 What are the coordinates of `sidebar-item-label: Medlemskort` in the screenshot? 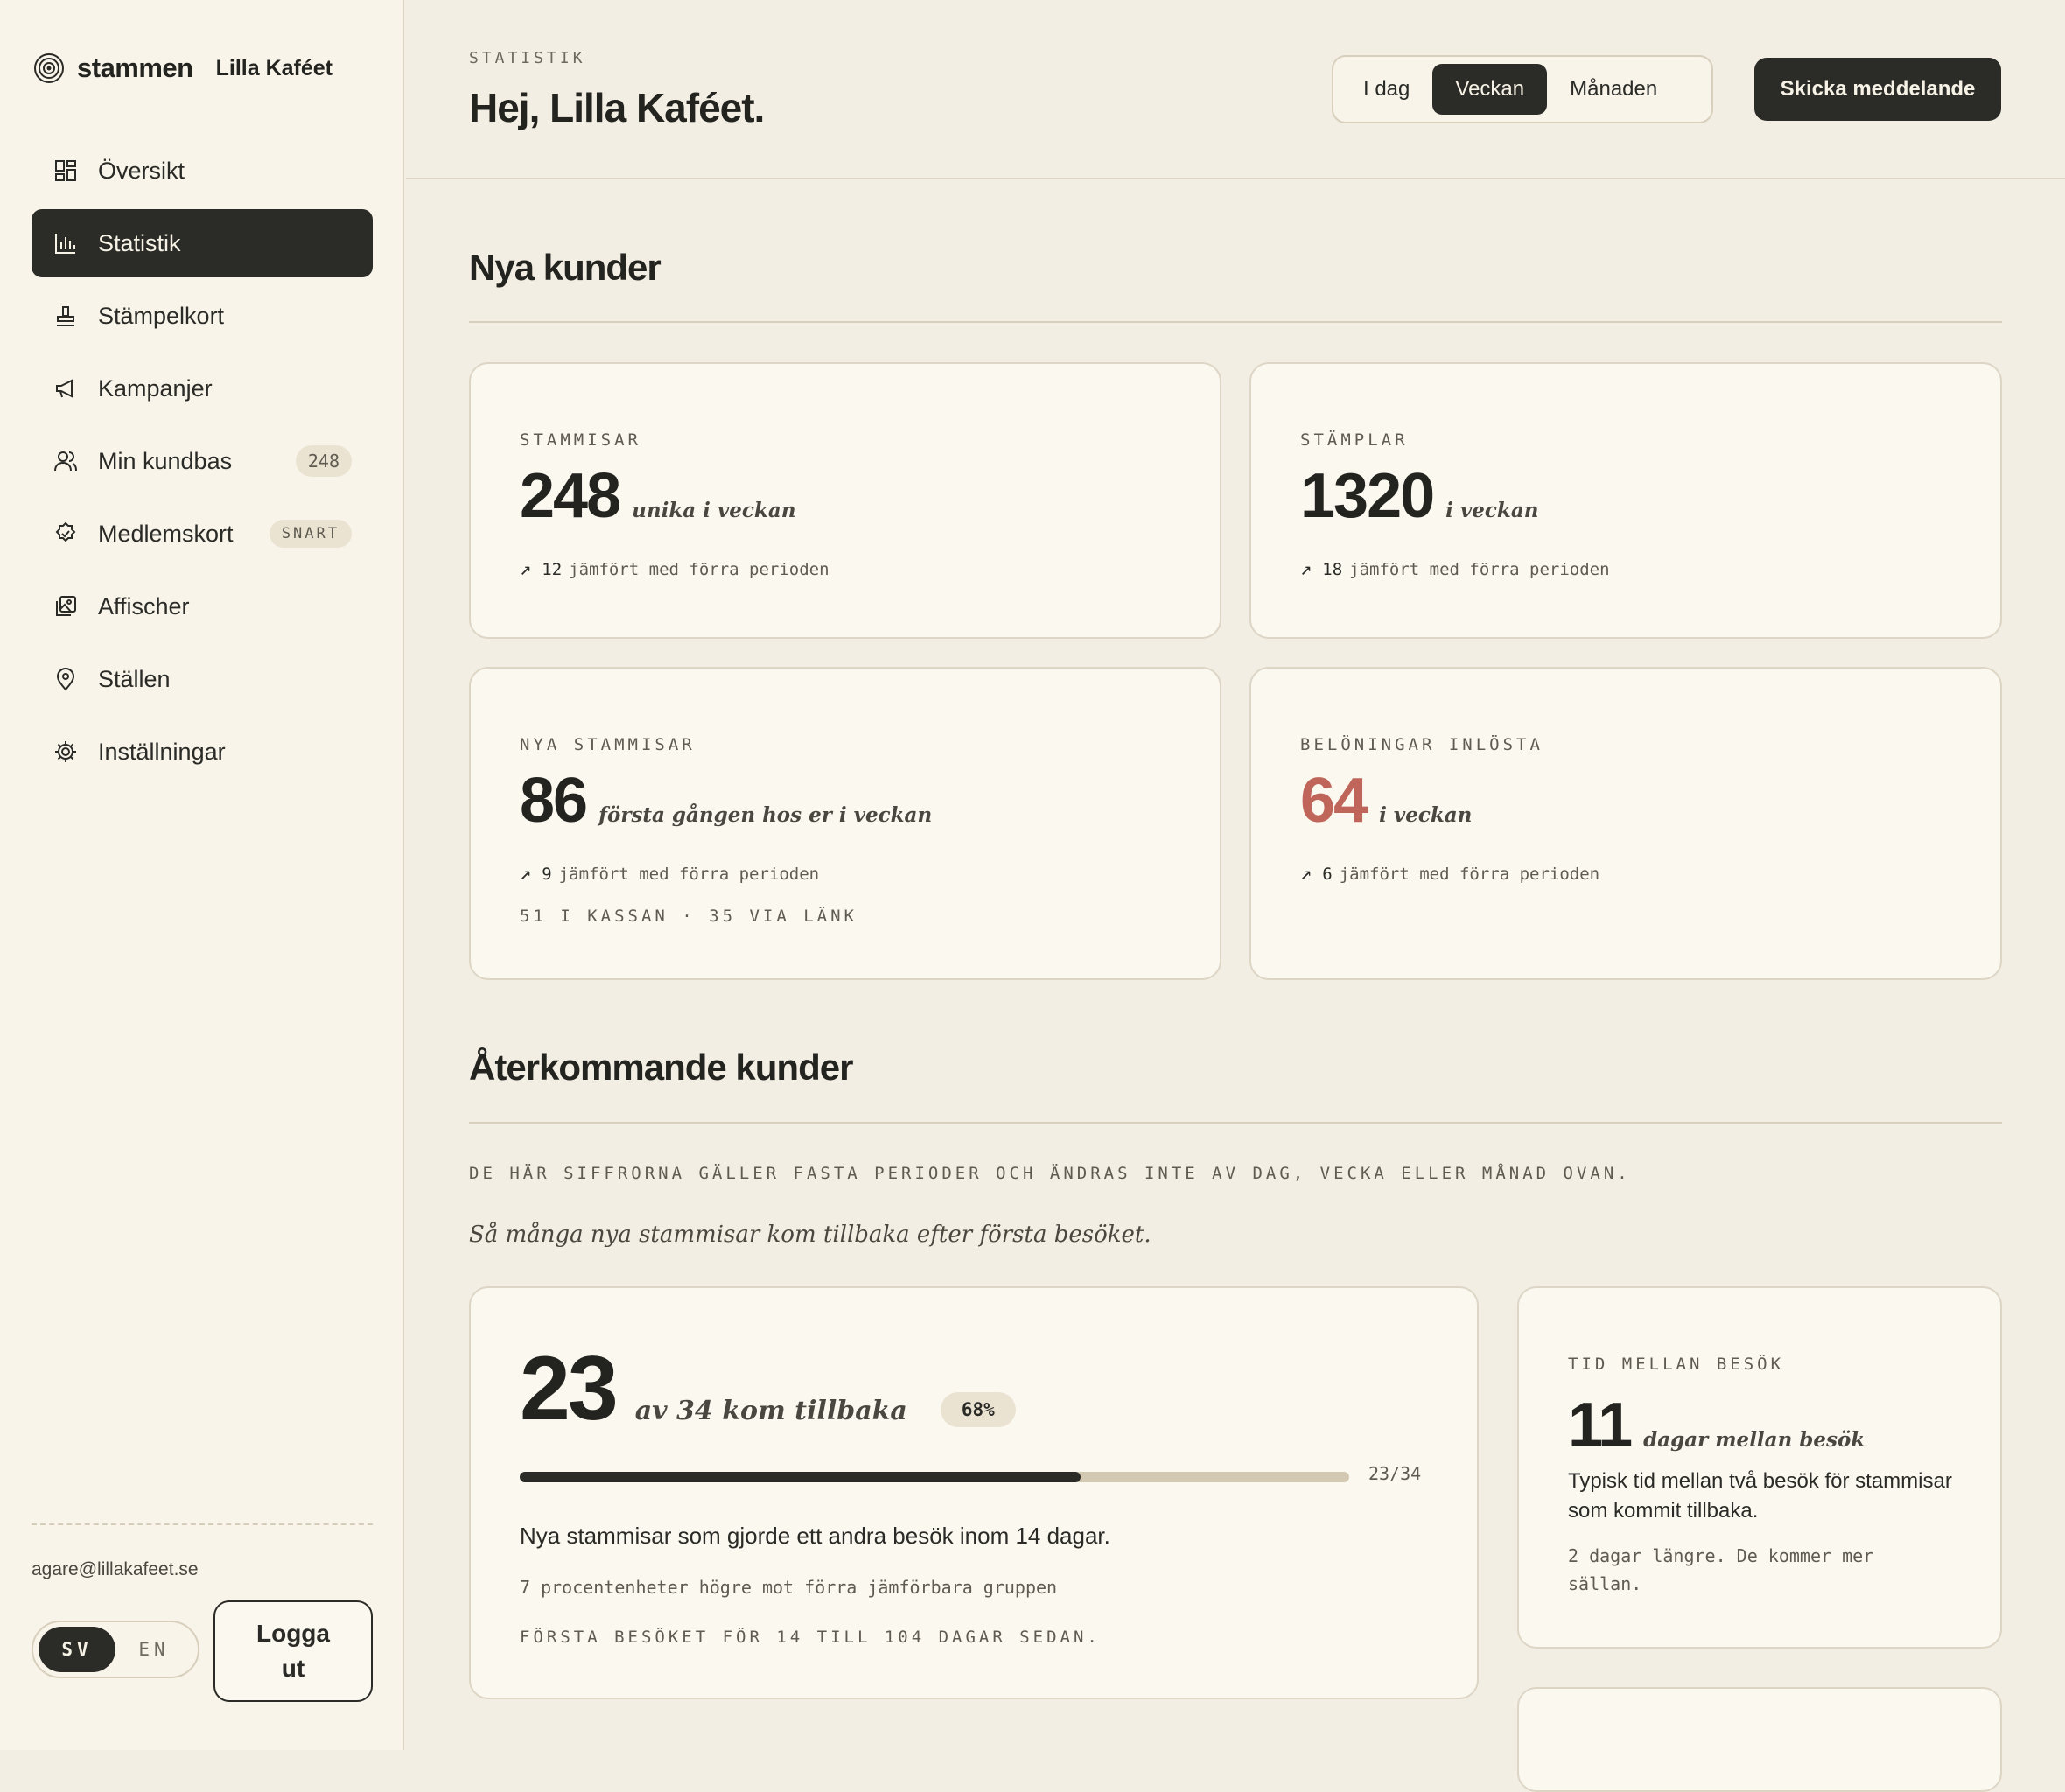 It's located at (166, 533).